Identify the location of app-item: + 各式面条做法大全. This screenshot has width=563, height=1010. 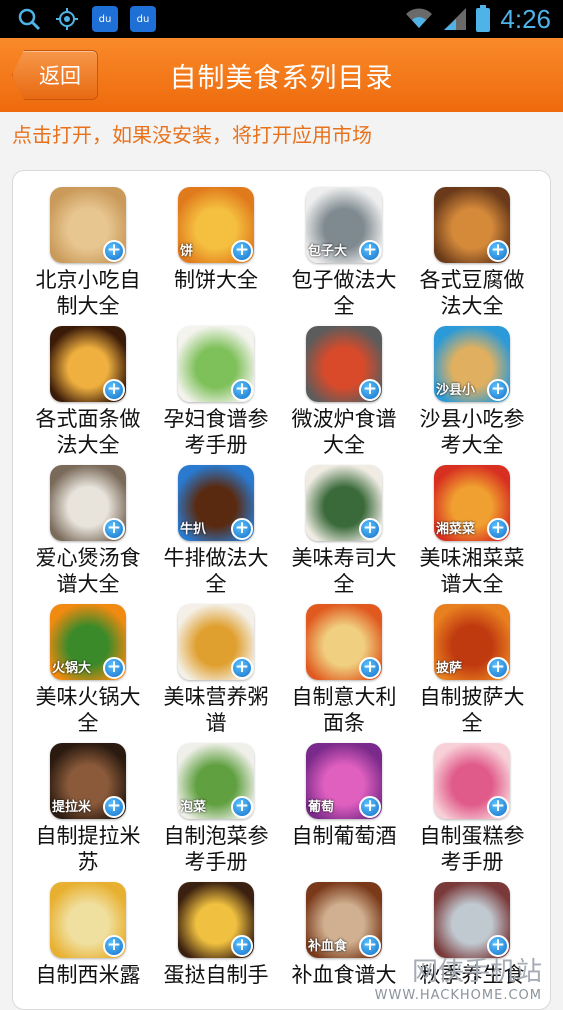
(88, 392).